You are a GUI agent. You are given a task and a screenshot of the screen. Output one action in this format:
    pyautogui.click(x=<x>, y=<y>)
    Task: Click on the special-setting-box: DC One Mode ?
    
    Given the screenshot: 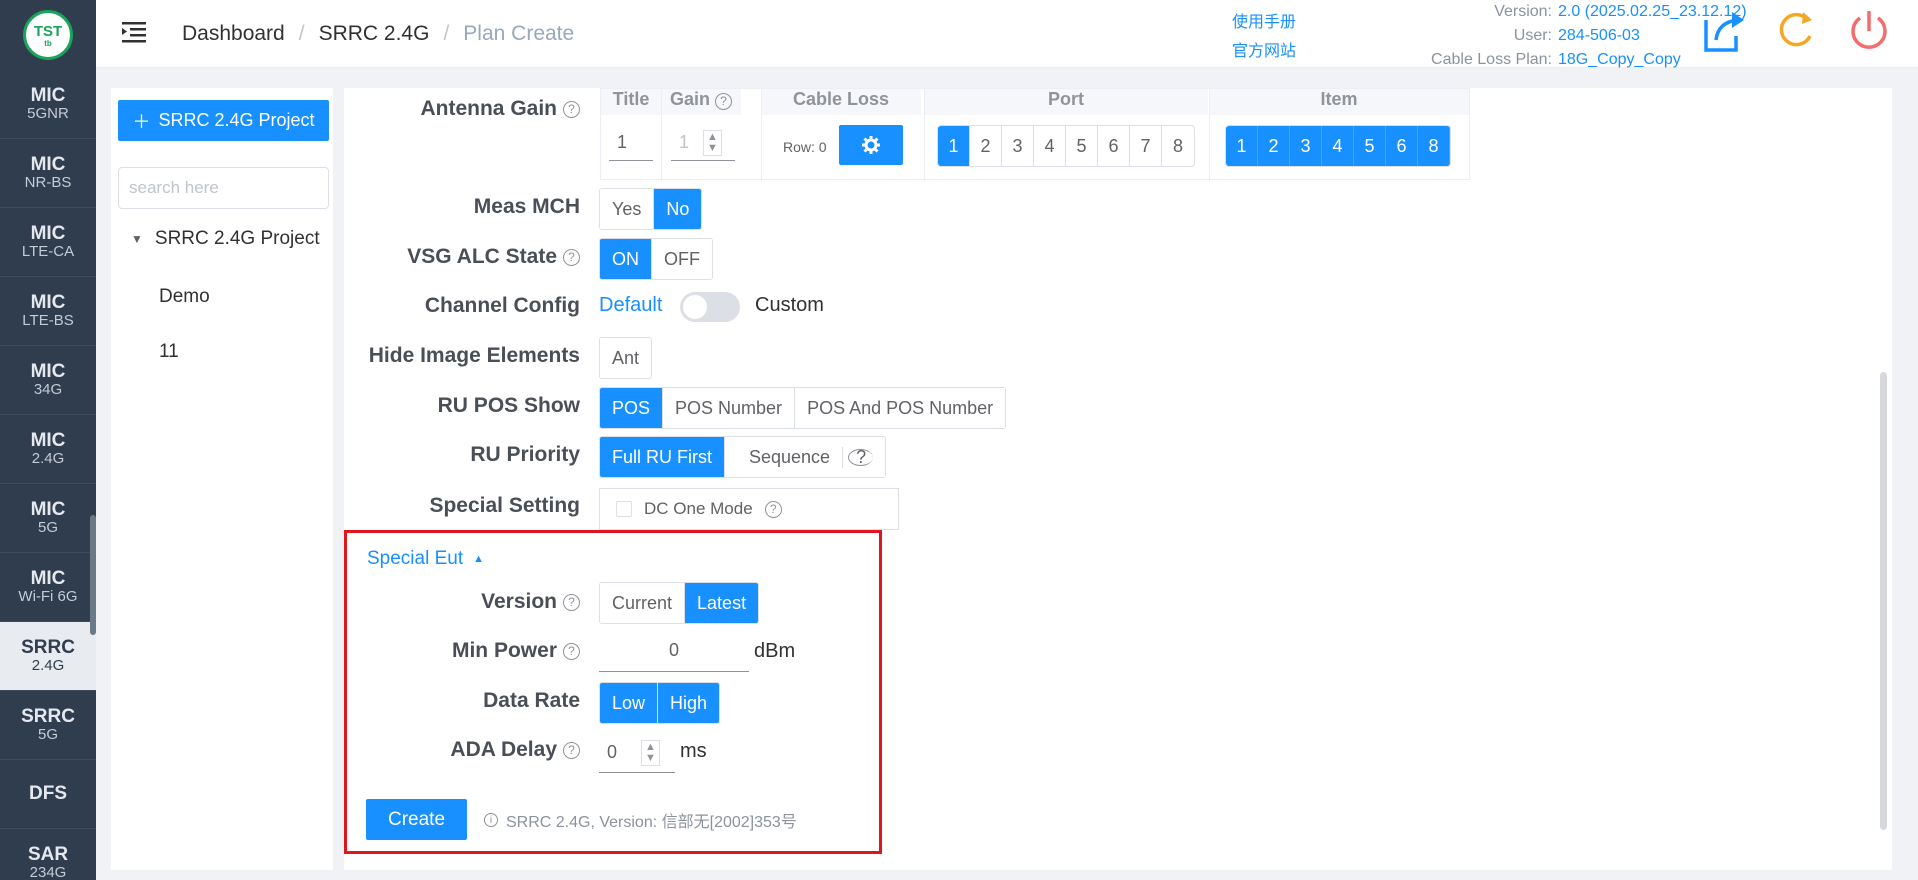 What is the action you would take?
    pyautogui.click(x=749, y=509)
    